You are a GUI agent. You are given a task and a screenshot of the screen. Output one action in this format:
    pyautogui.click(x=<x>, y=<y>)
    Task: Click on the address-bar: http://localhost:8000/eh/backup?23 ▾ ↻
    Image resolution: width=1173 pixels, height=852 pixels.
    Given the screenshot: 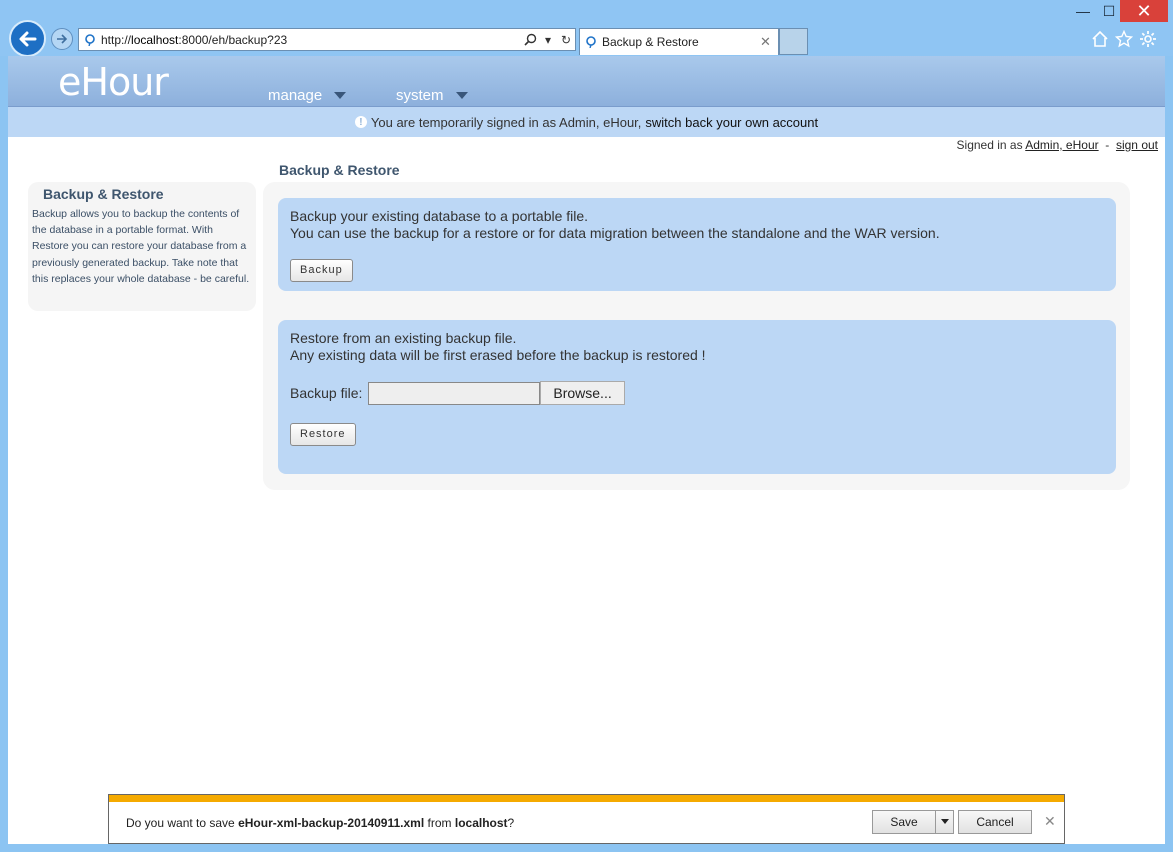 What is the action you would take?
    pyautogui.click(x=327, y=39)
    